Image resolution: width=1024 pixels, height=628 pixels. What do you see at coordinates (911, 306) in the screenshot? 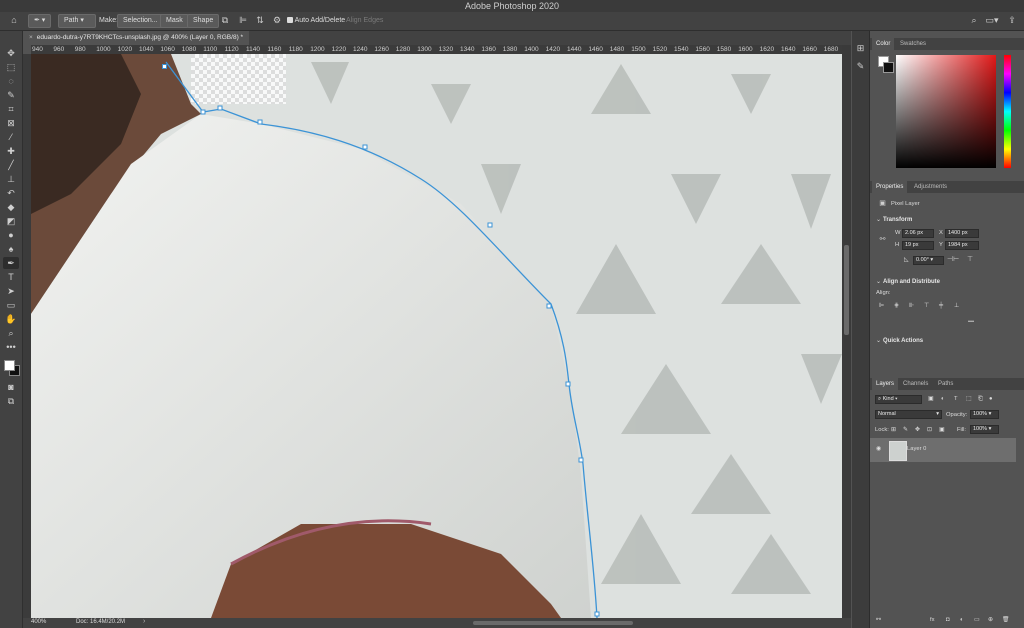
I see `align-right-edges-icon: ⊪` at bounding box center [911, 306].